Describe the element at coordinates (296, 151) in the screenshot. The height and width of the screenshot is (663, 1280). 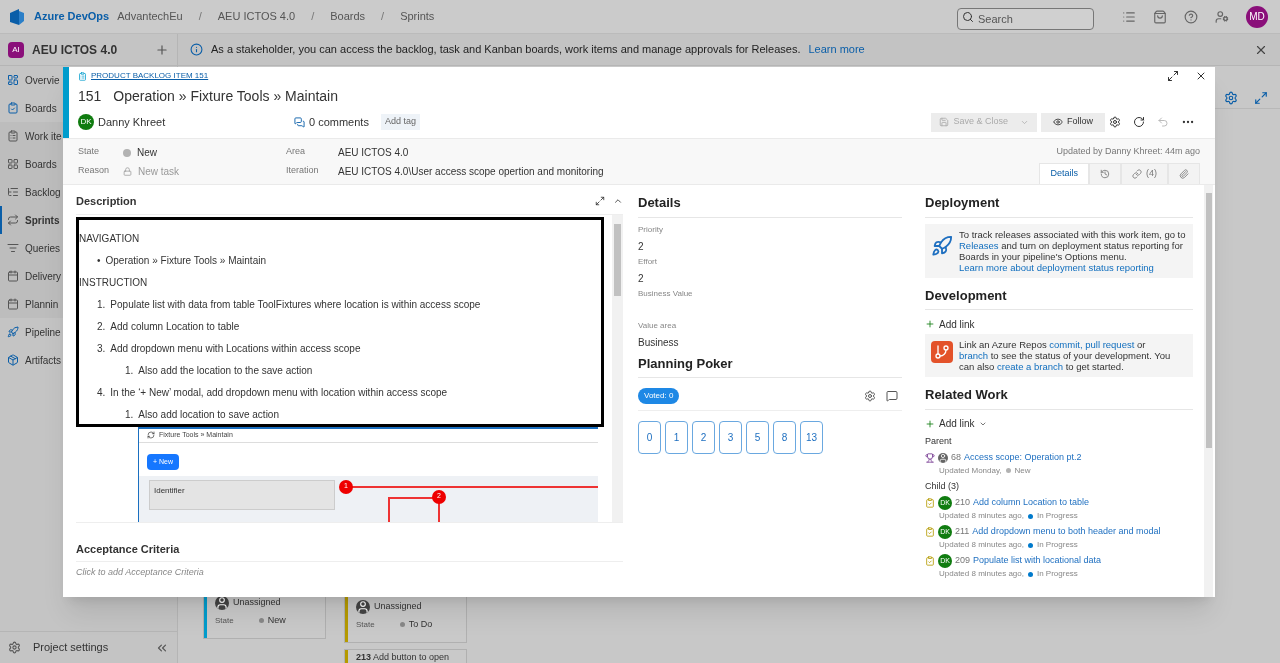
I see `field-label: Area` at that location.